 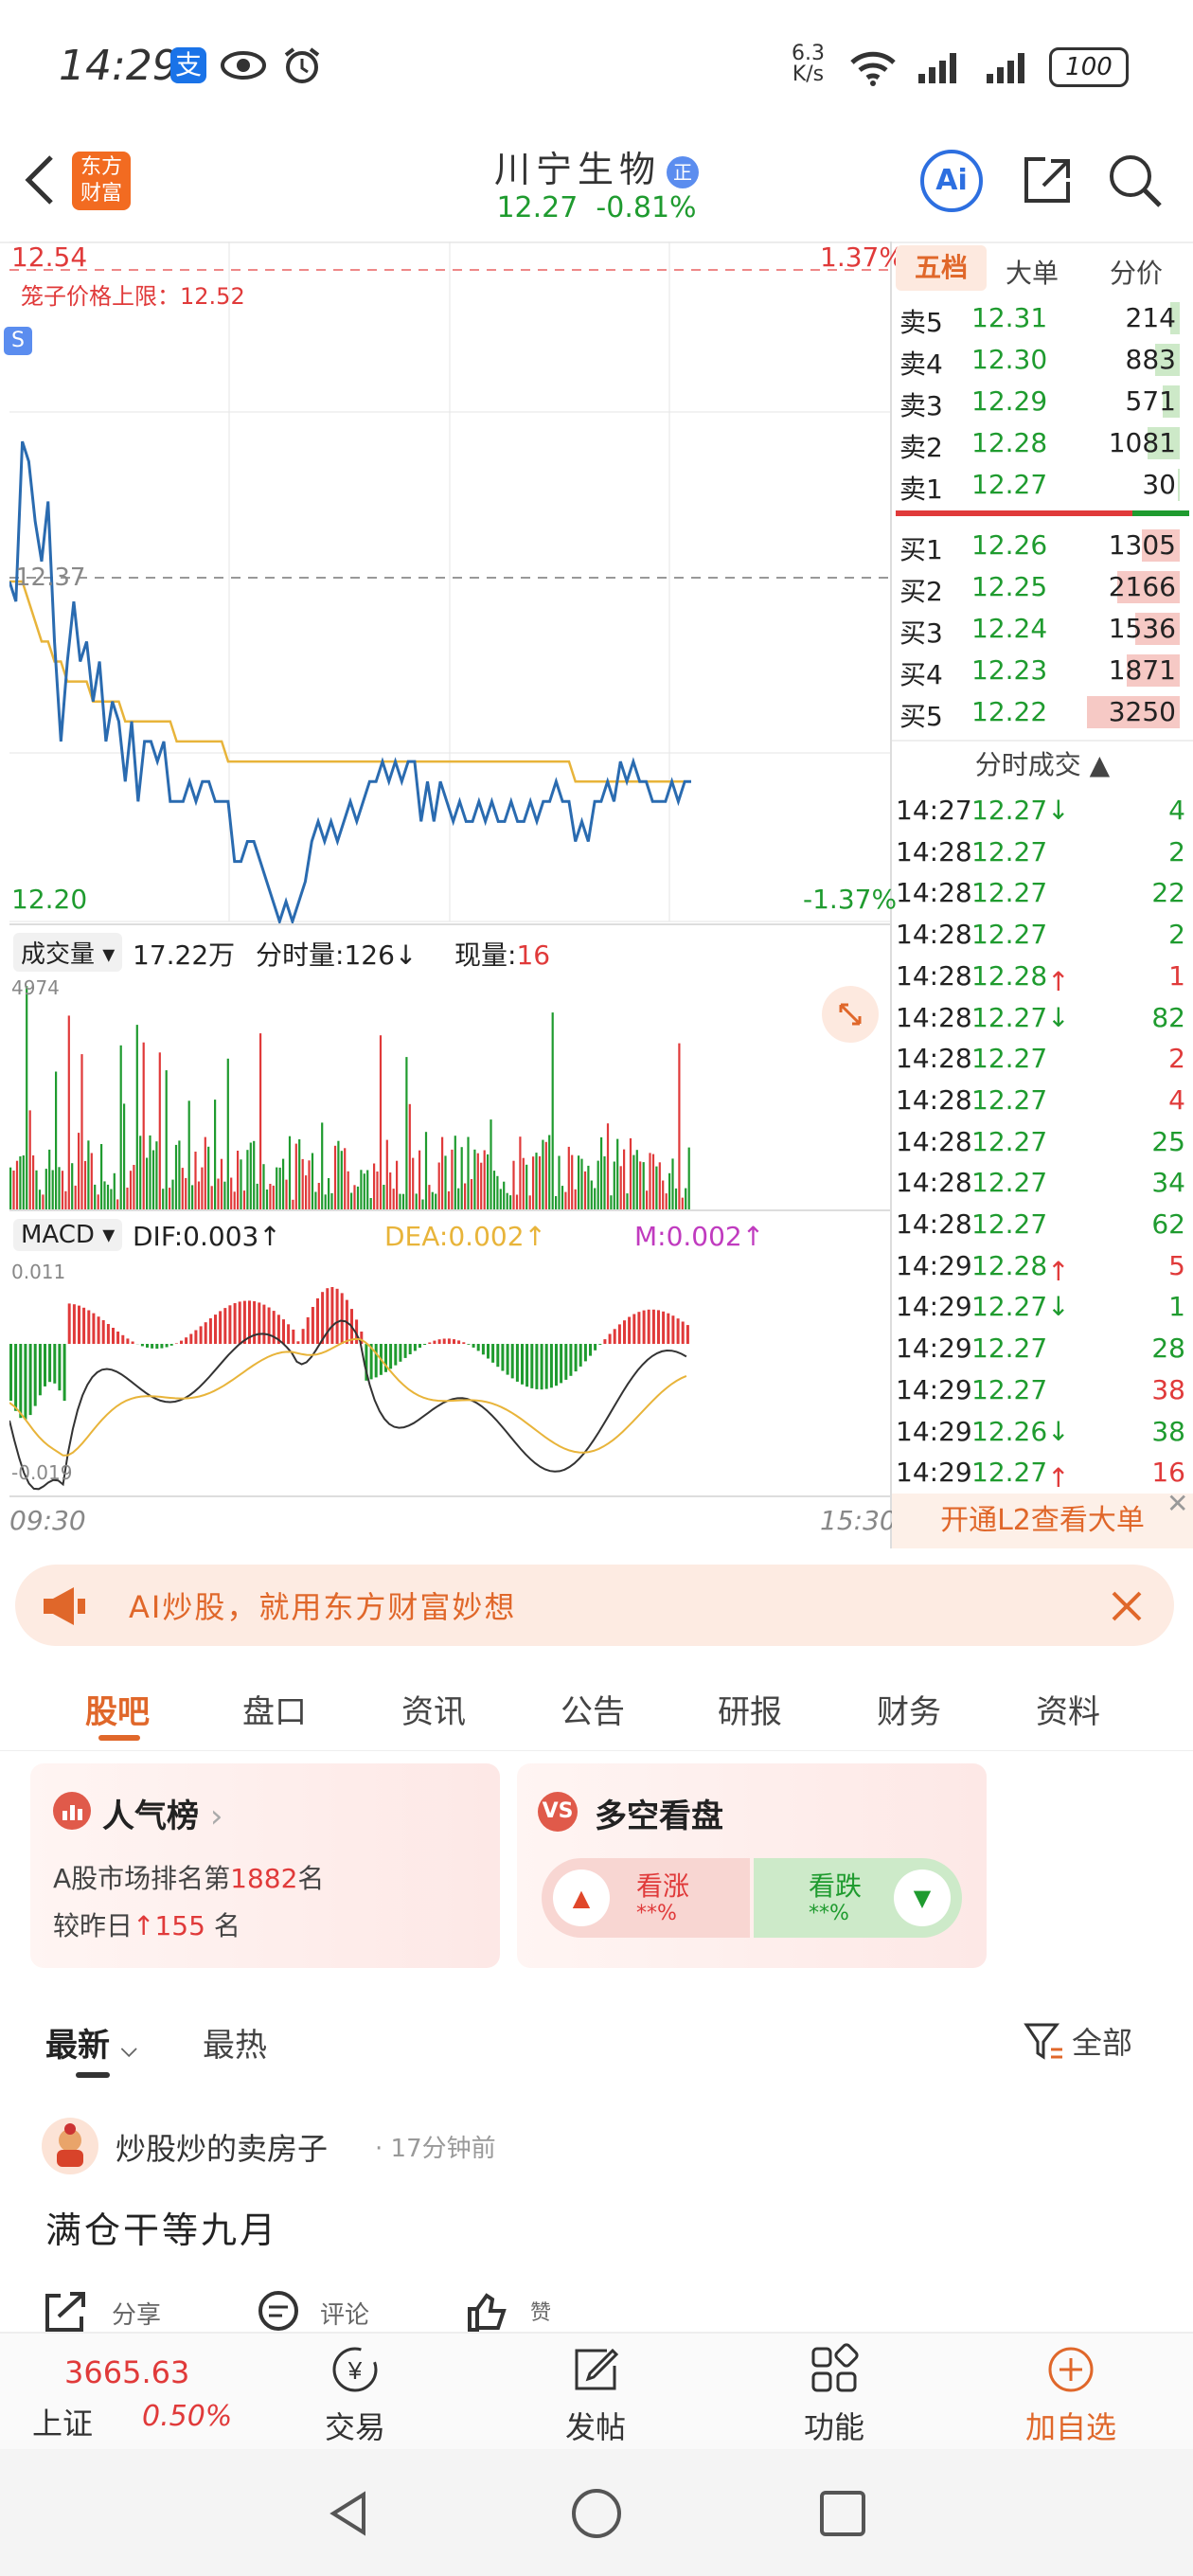 What do you see at coordinates (941, 268) in the screenshot?
I see `tab-five: 五档` at bounding box center [941, 268].